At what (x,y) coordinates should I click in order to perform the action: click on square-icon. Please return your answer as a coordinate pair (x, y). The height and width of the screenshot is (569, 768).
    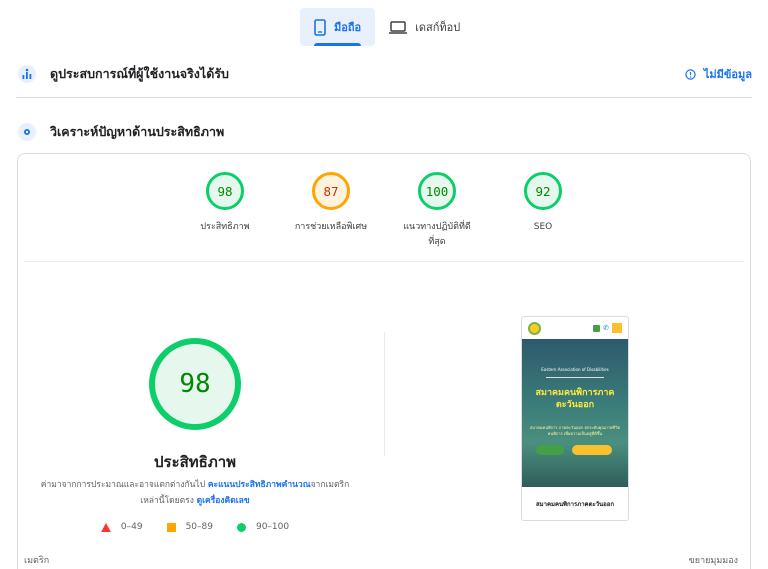
    Looking at the image, I should click on (171, 527).